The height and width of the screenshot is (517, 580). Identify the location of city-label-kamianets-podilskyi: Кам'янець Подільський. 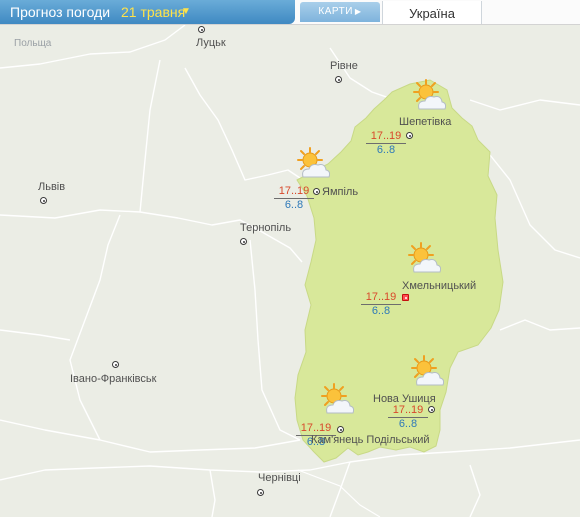
(370, 440).